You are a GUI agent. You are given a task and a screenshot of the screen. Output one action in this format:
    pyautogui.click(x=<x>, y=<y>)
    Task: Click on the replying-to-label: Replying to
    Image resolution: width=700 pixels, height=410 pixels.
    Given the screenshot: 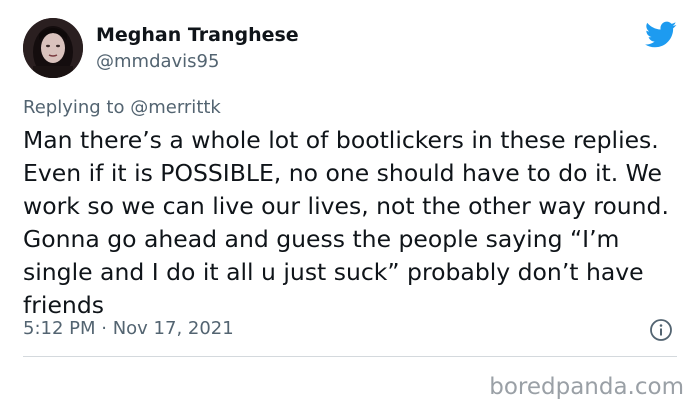 What is the action you would take?
    pyautogui.click(x=74, y=107)
    